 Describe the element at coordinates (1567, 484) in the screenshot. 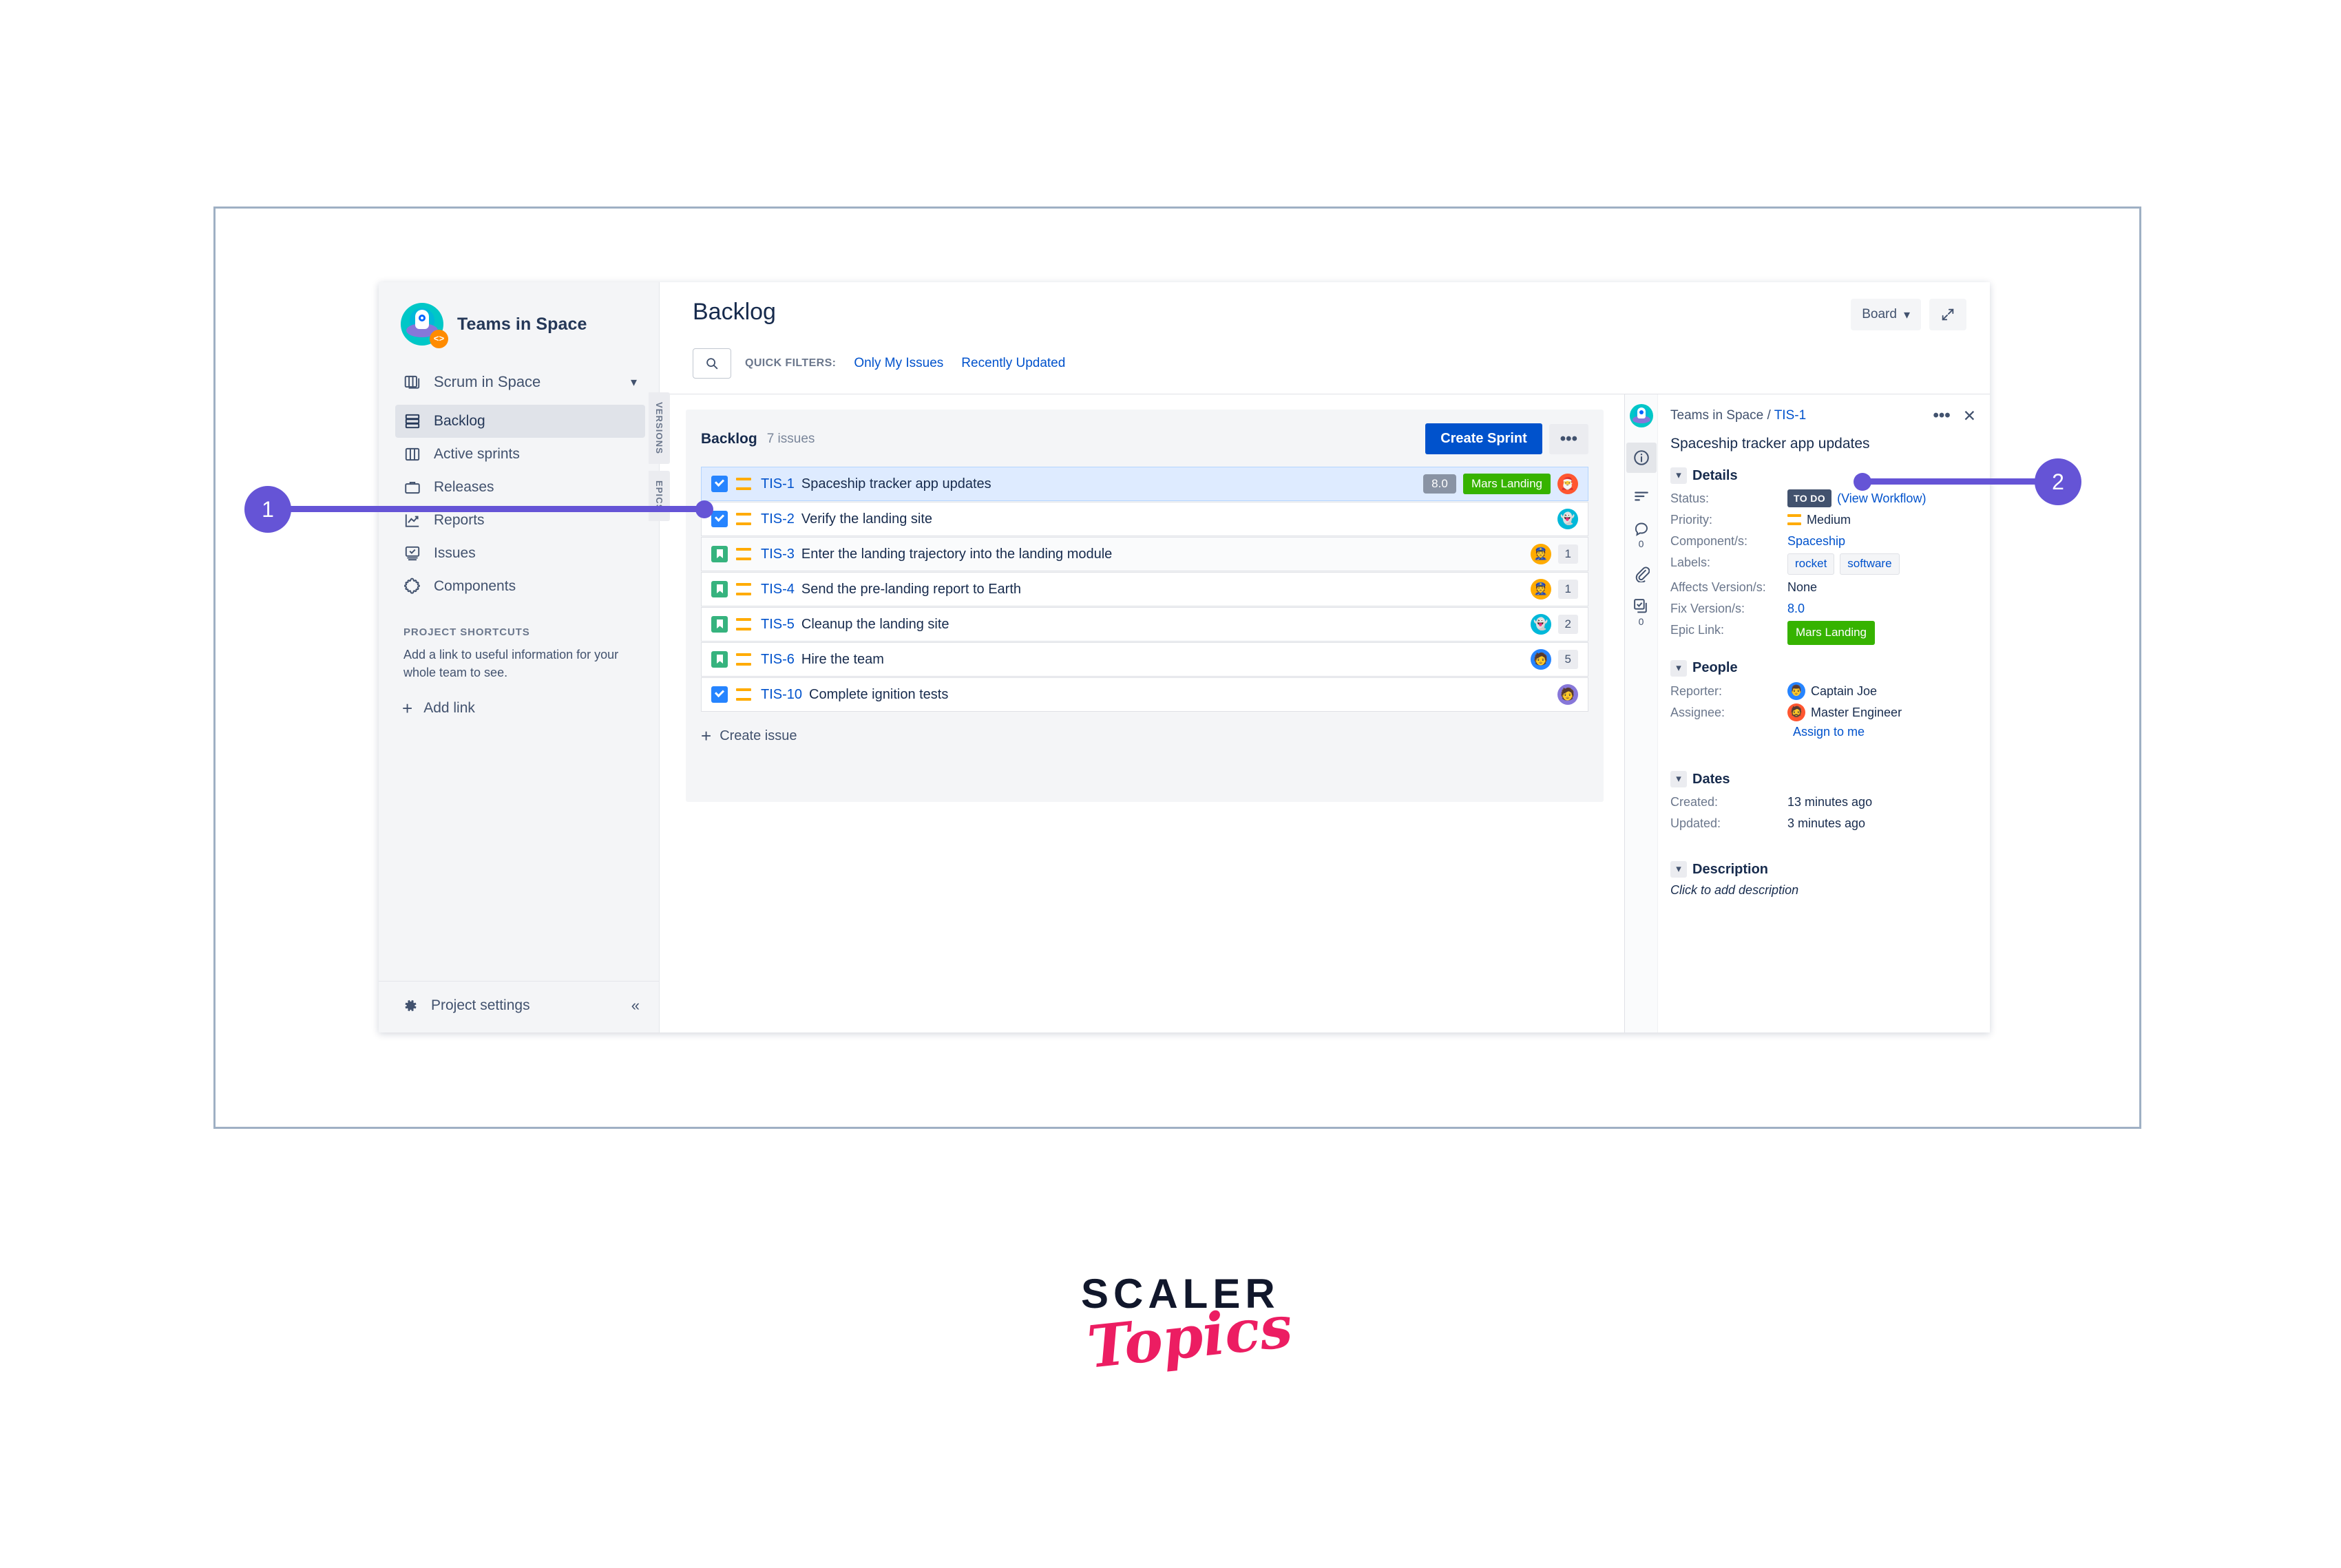

I see `avatar: 🎅` at that location.